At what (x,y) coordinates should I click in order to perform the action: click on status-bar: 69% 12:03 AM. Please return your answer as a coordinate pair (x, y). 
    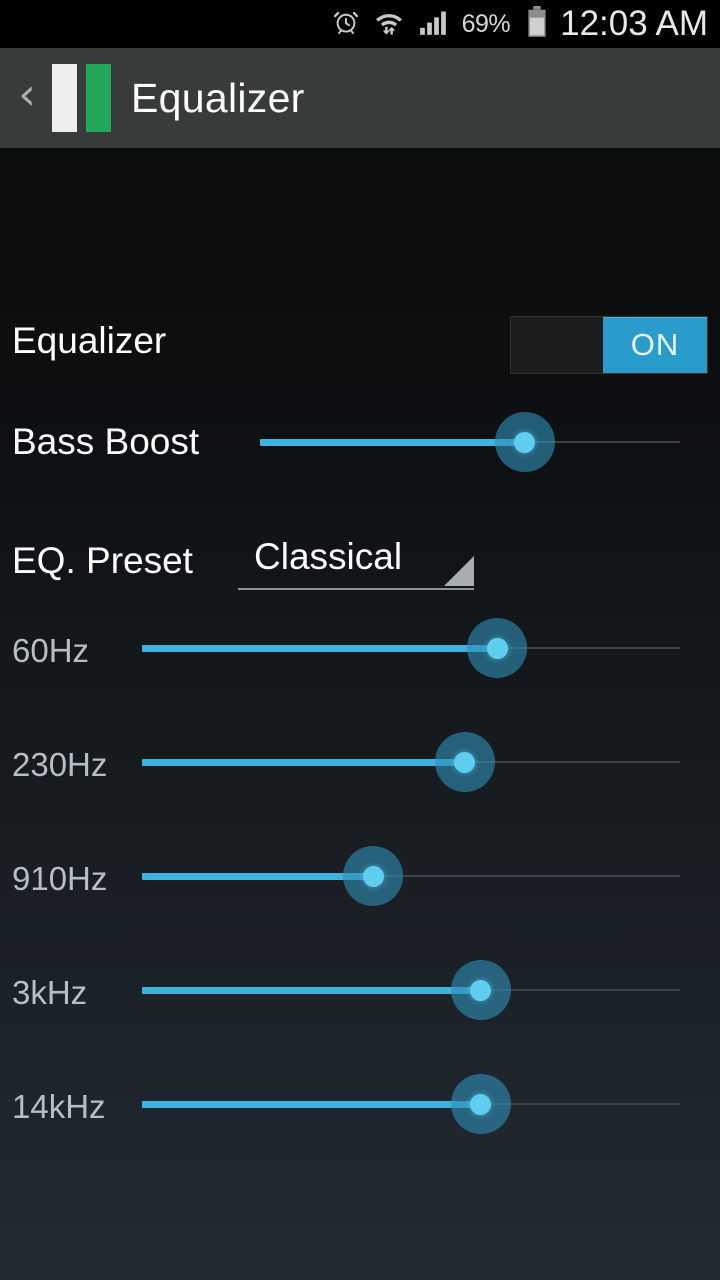
    Looking at the image, I should click on (360, 24).